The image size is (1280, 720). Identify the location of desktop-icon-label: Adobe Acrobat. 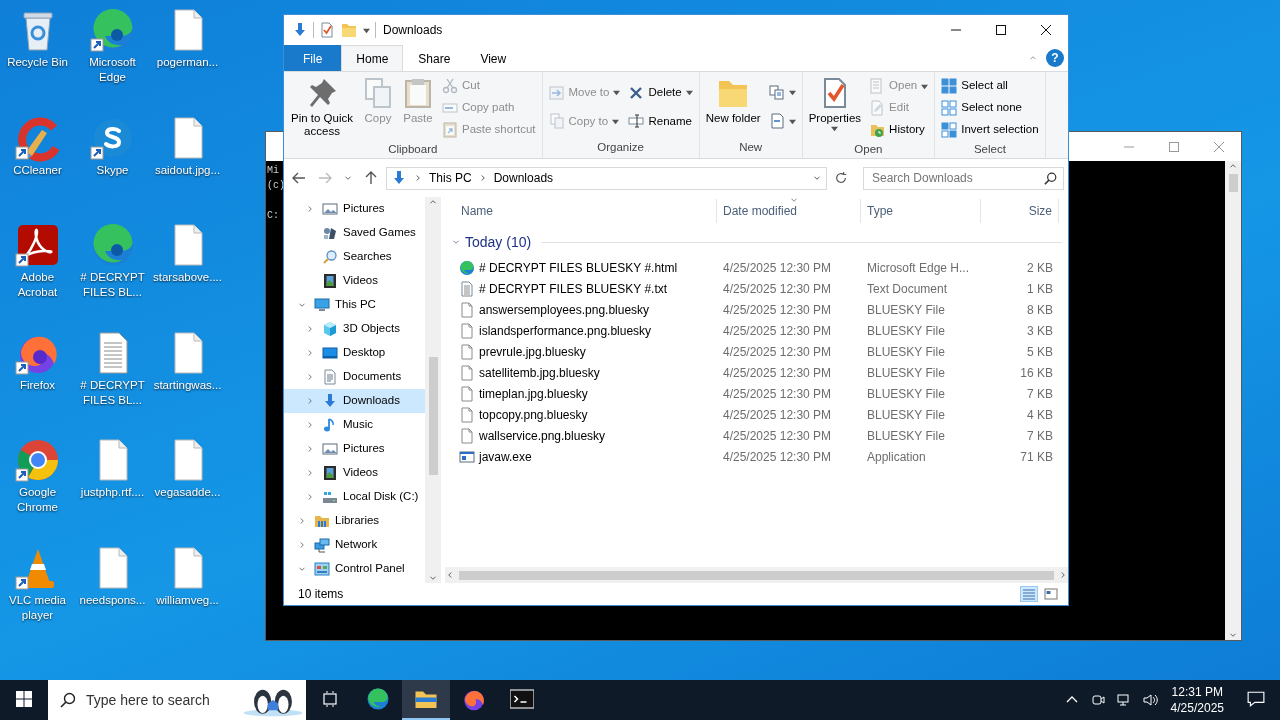
(37, 285).